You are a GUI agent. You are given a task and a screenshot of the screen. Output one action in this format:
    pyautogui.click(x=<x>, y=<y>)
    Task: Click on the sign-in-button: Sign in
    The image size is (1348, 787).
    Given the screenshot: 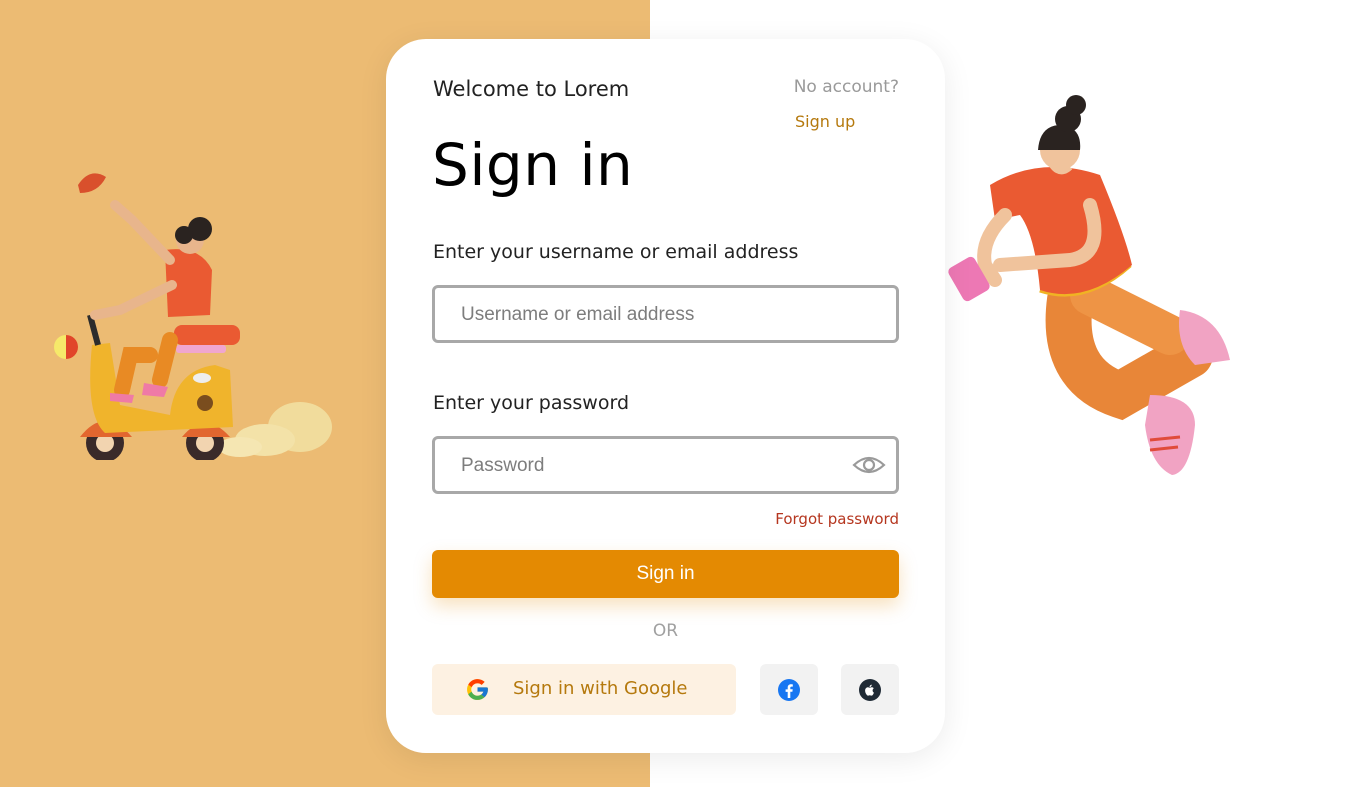 What is the action you would take?
    pyautogui.click(x=665, y=574)
    